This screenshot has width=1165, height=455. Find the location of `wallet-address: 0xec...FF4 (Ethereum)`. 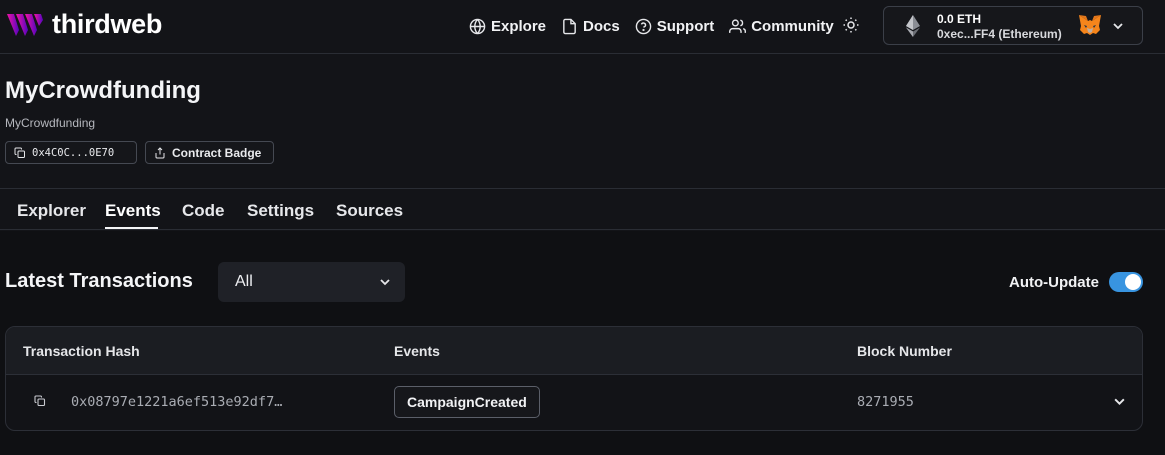

wallet-address: 0xec...FF4 (Ethereum) is located at coordinates (999, 34).